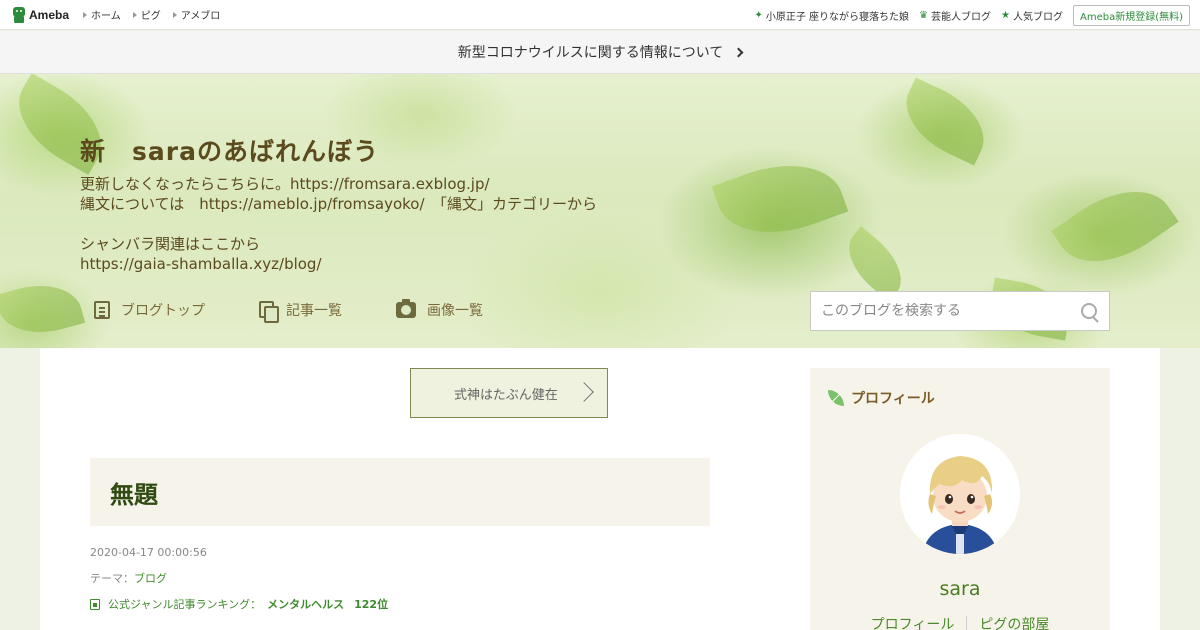  I want to click on popular-blog-link: ★ 人気ブログ, so click(1032, 15).